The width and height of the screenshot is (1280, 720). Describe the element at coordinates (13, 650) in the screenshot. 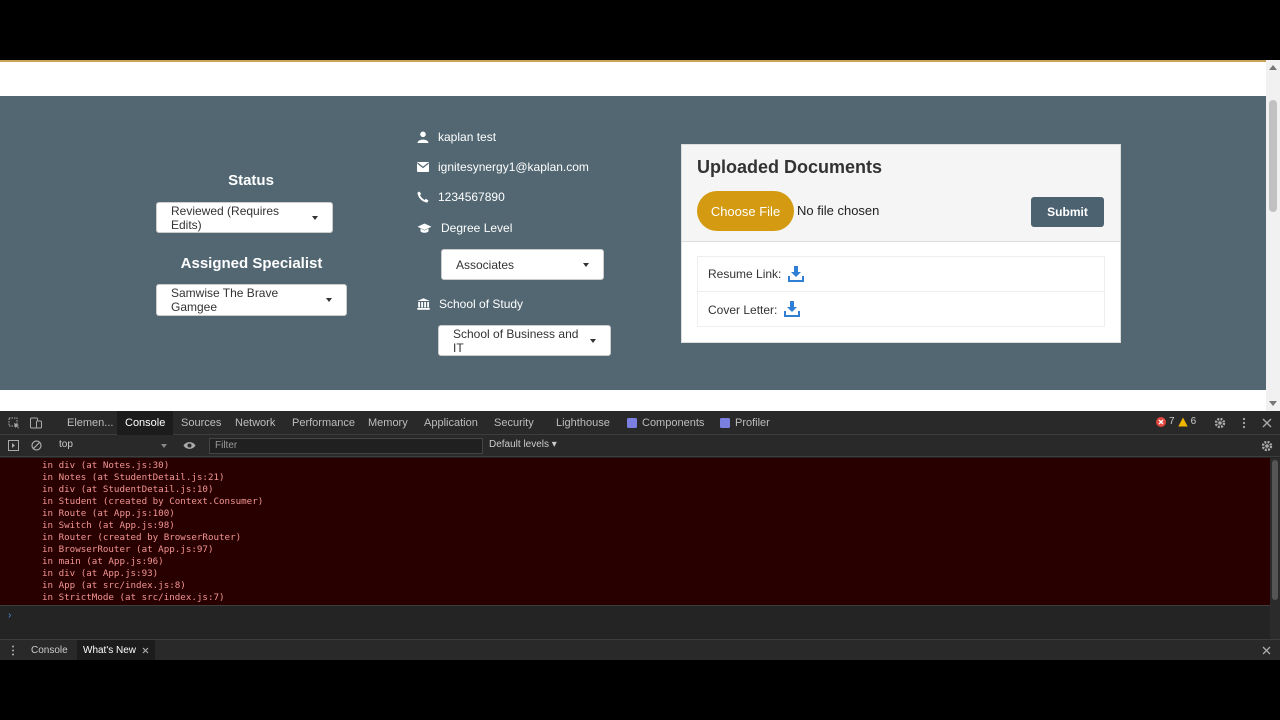

I see `drawer-menu-icon` at that location.